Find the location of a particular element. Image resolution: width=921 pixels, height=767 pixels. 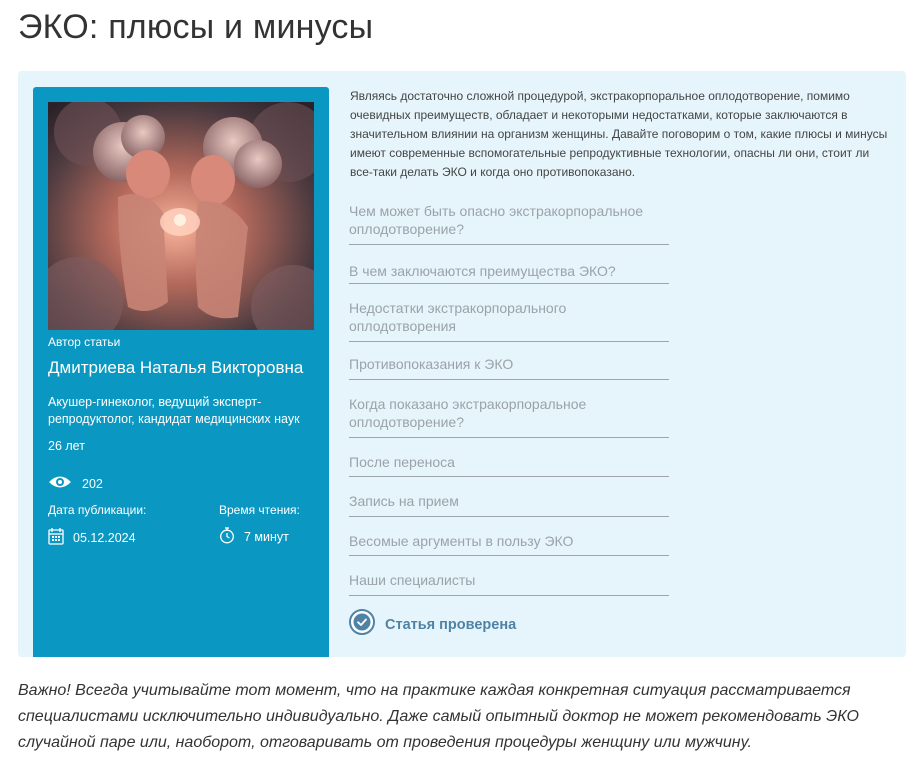

author-experience: 26 лет is located at coordinates (66, 446).